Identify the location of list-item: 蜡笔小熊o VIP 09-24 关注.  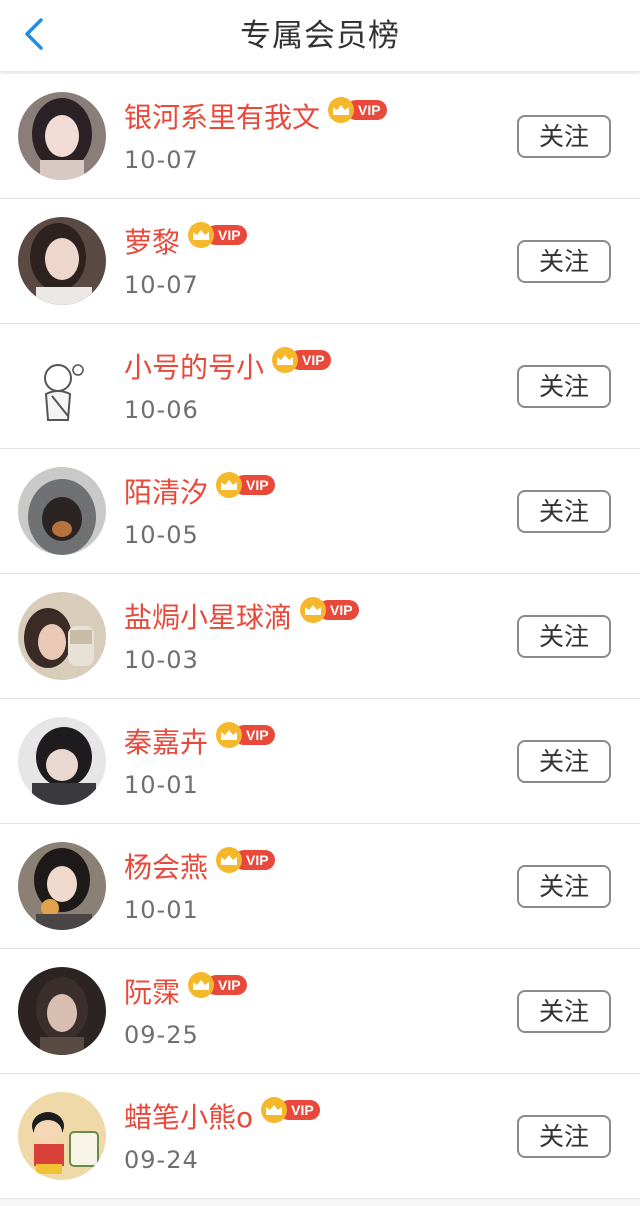
(320, 1136).